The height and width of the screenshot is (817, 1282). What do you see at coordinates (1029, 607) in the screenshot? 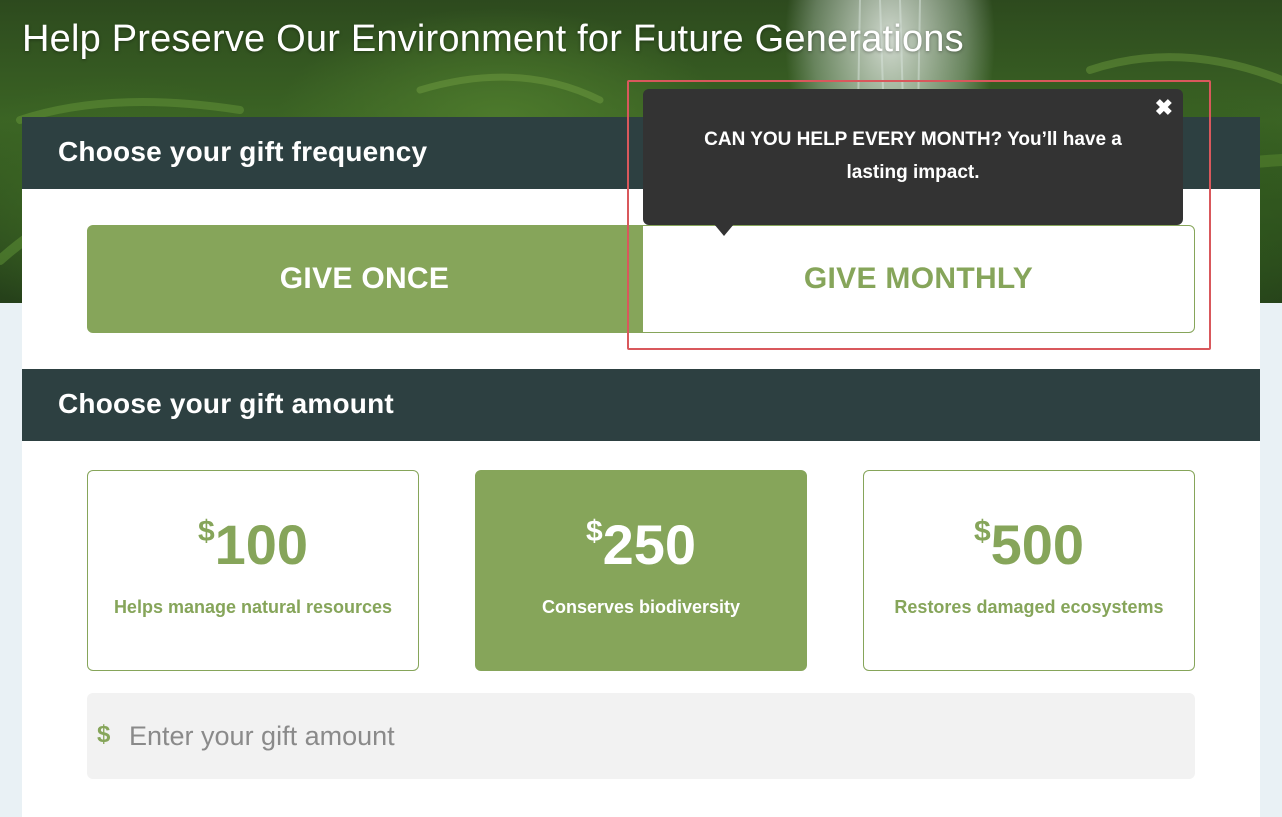
I see `amount-description: Restores damaged ecosystems` at bounding box center [1029, 607].